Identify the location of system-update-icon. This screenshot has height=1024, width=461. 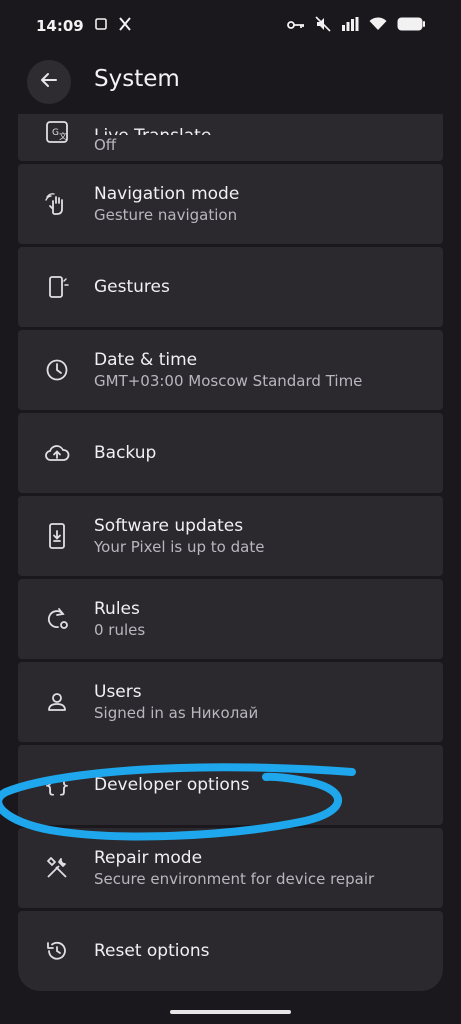
(57, 536).